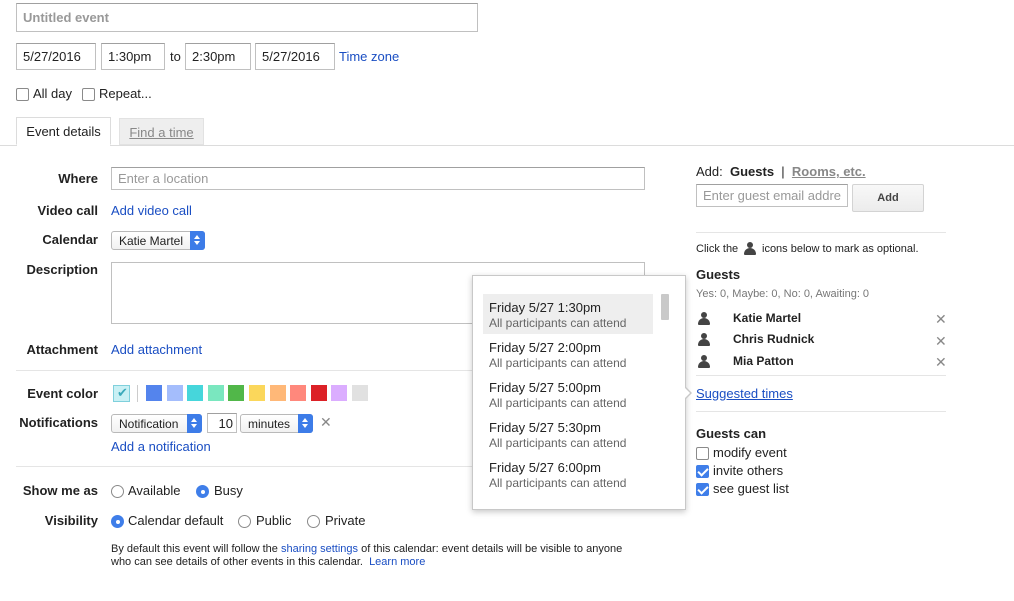  What do you see at coordinates (665, 307) in the screenshot?
I see `popup-scrollbar-thumb` at bounding box center [665, 307].